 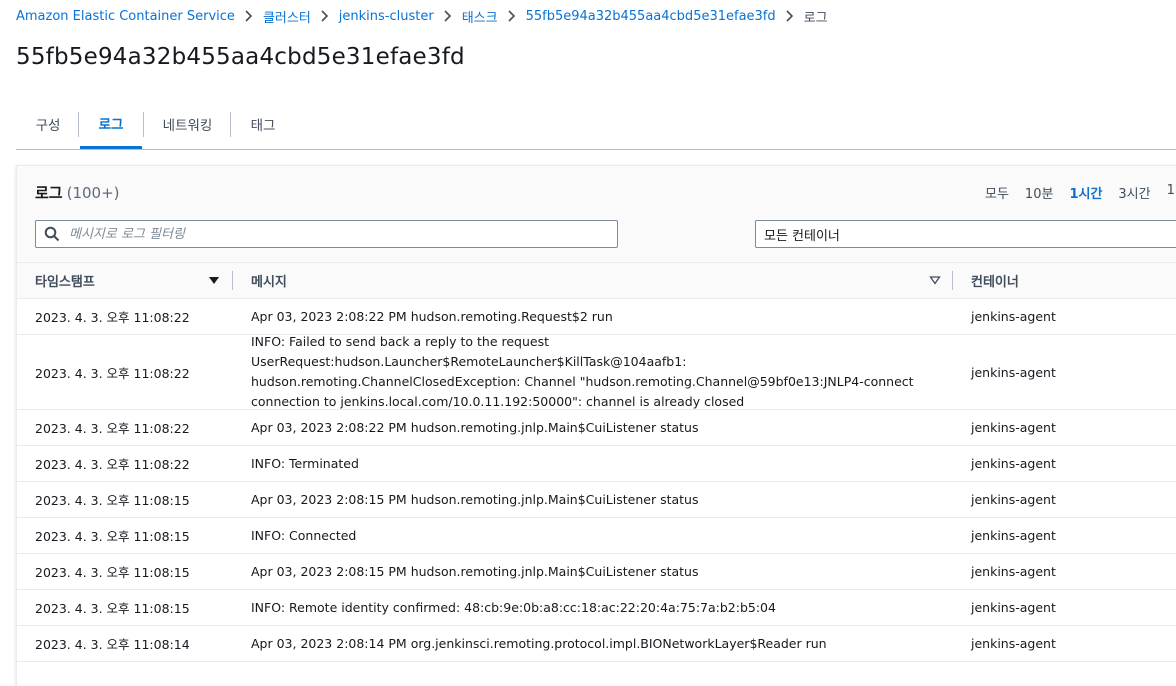 What do you see at coordinates (1085, 192) in the screenshot?
I see `time-range-1h: 1시간` at bounding box center [1085, 192].